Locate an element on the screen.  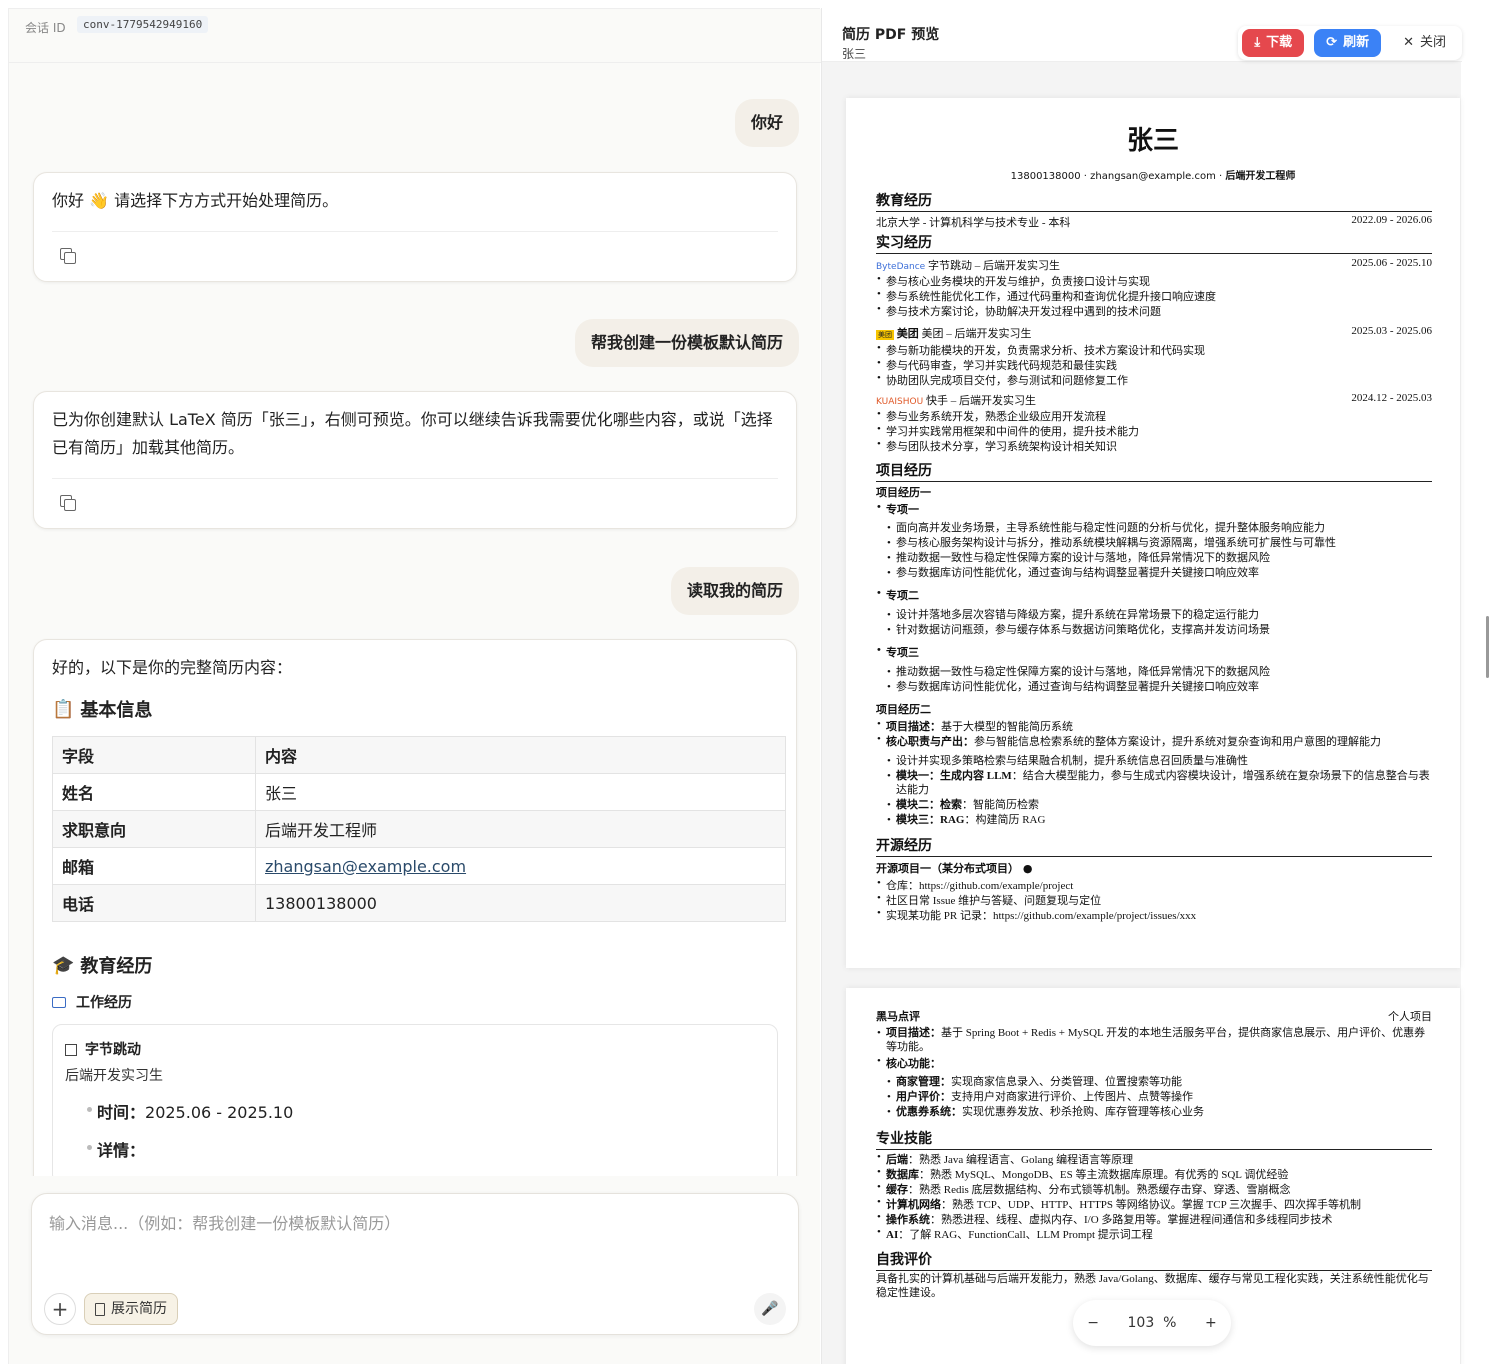
preview-actions: ⤓ 下载 ⟳ 刷新 ✕ 关闭 is located at coordinates (1350, 43).